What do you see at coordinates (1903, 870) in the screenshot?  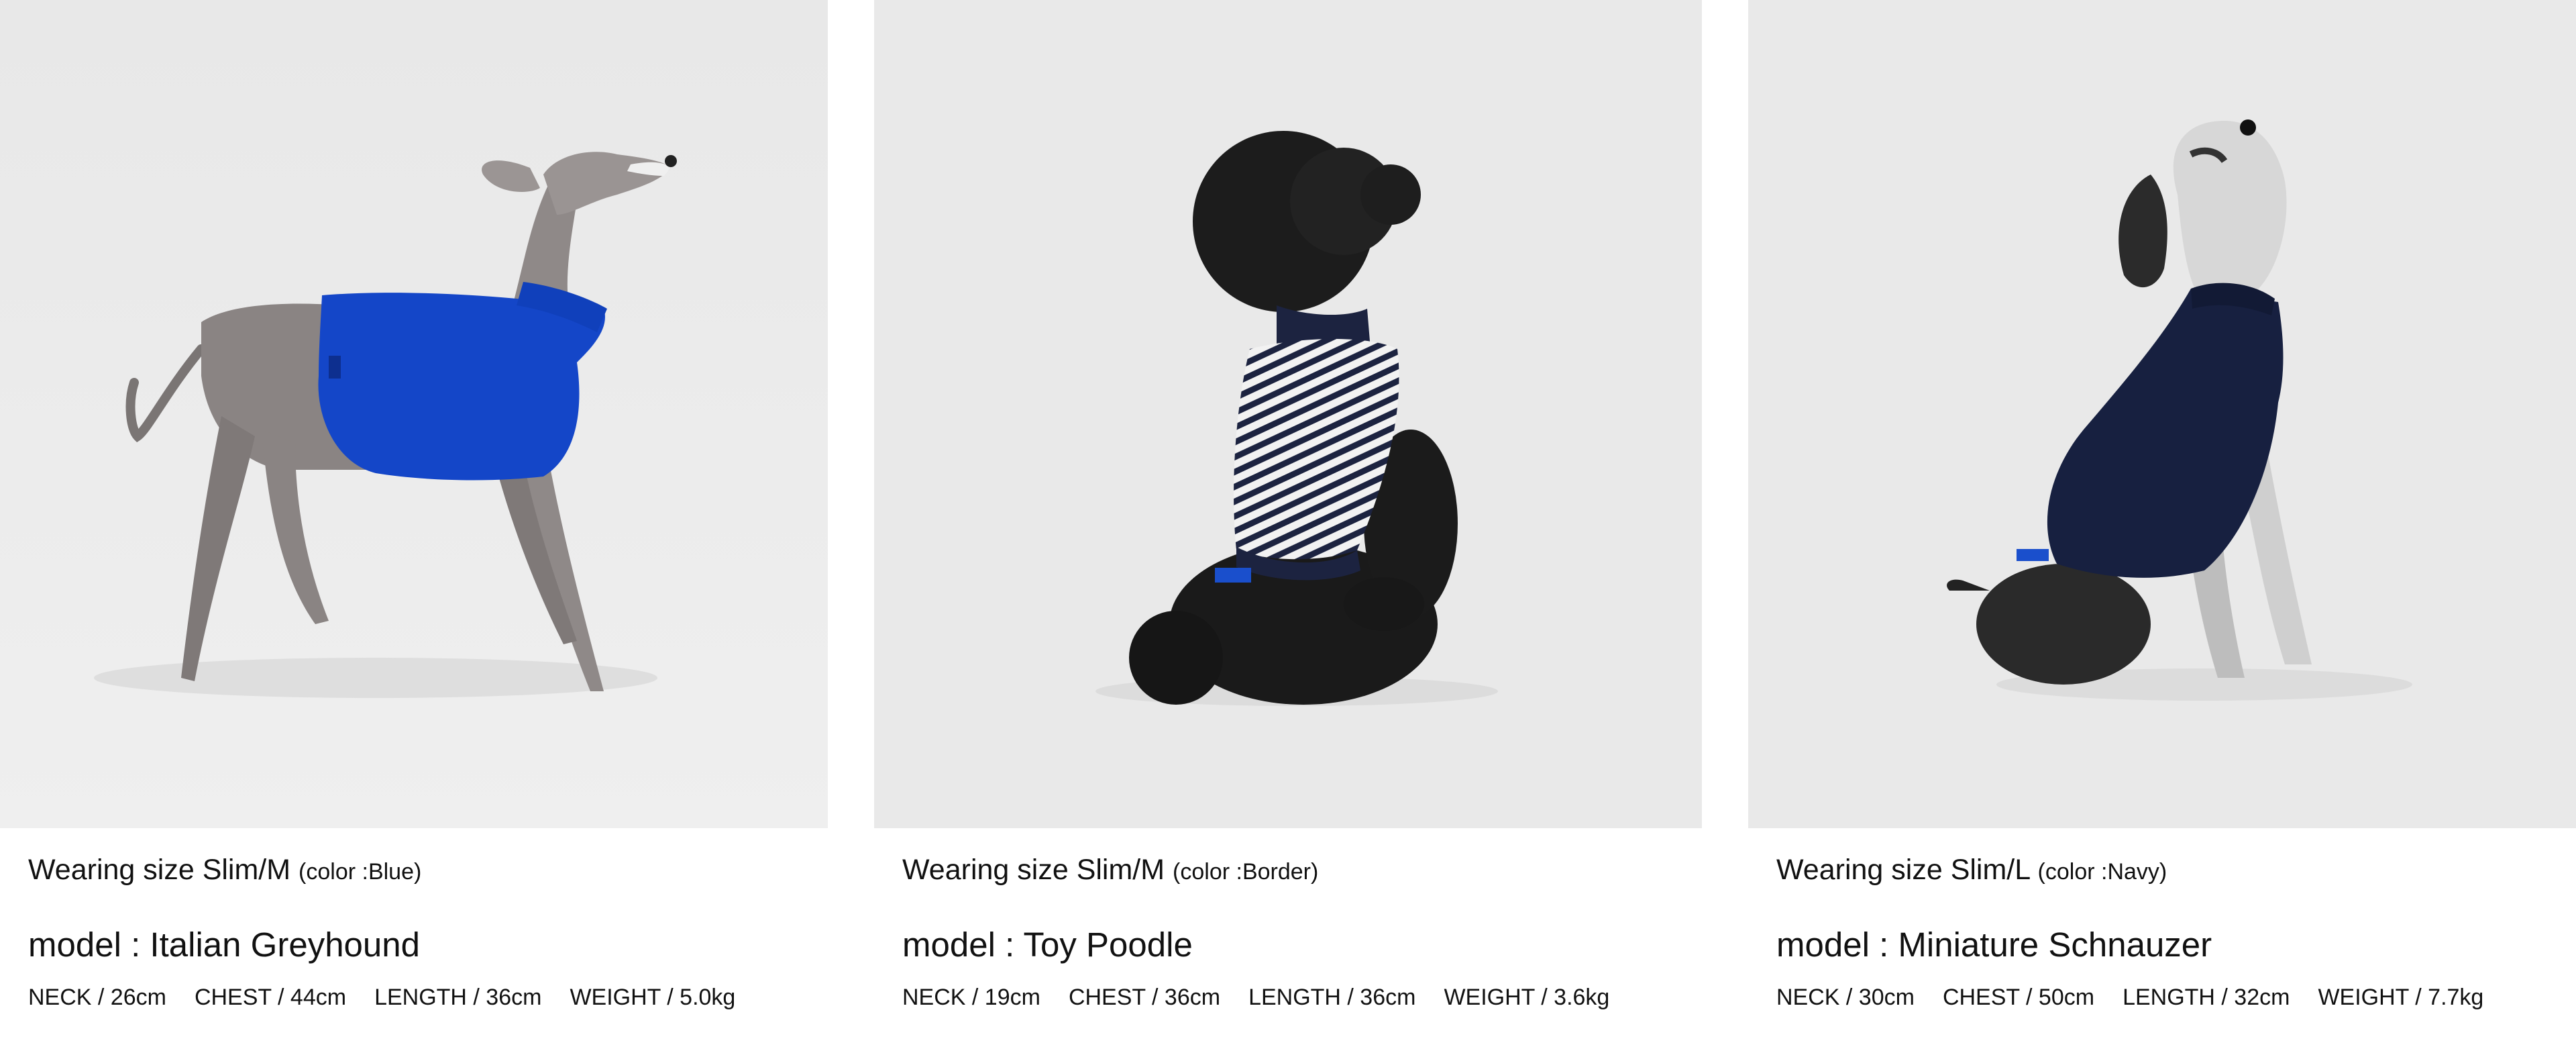 I see `wearing-size-text: Wearing size Slim/L` at bounding box center [1903, 870].